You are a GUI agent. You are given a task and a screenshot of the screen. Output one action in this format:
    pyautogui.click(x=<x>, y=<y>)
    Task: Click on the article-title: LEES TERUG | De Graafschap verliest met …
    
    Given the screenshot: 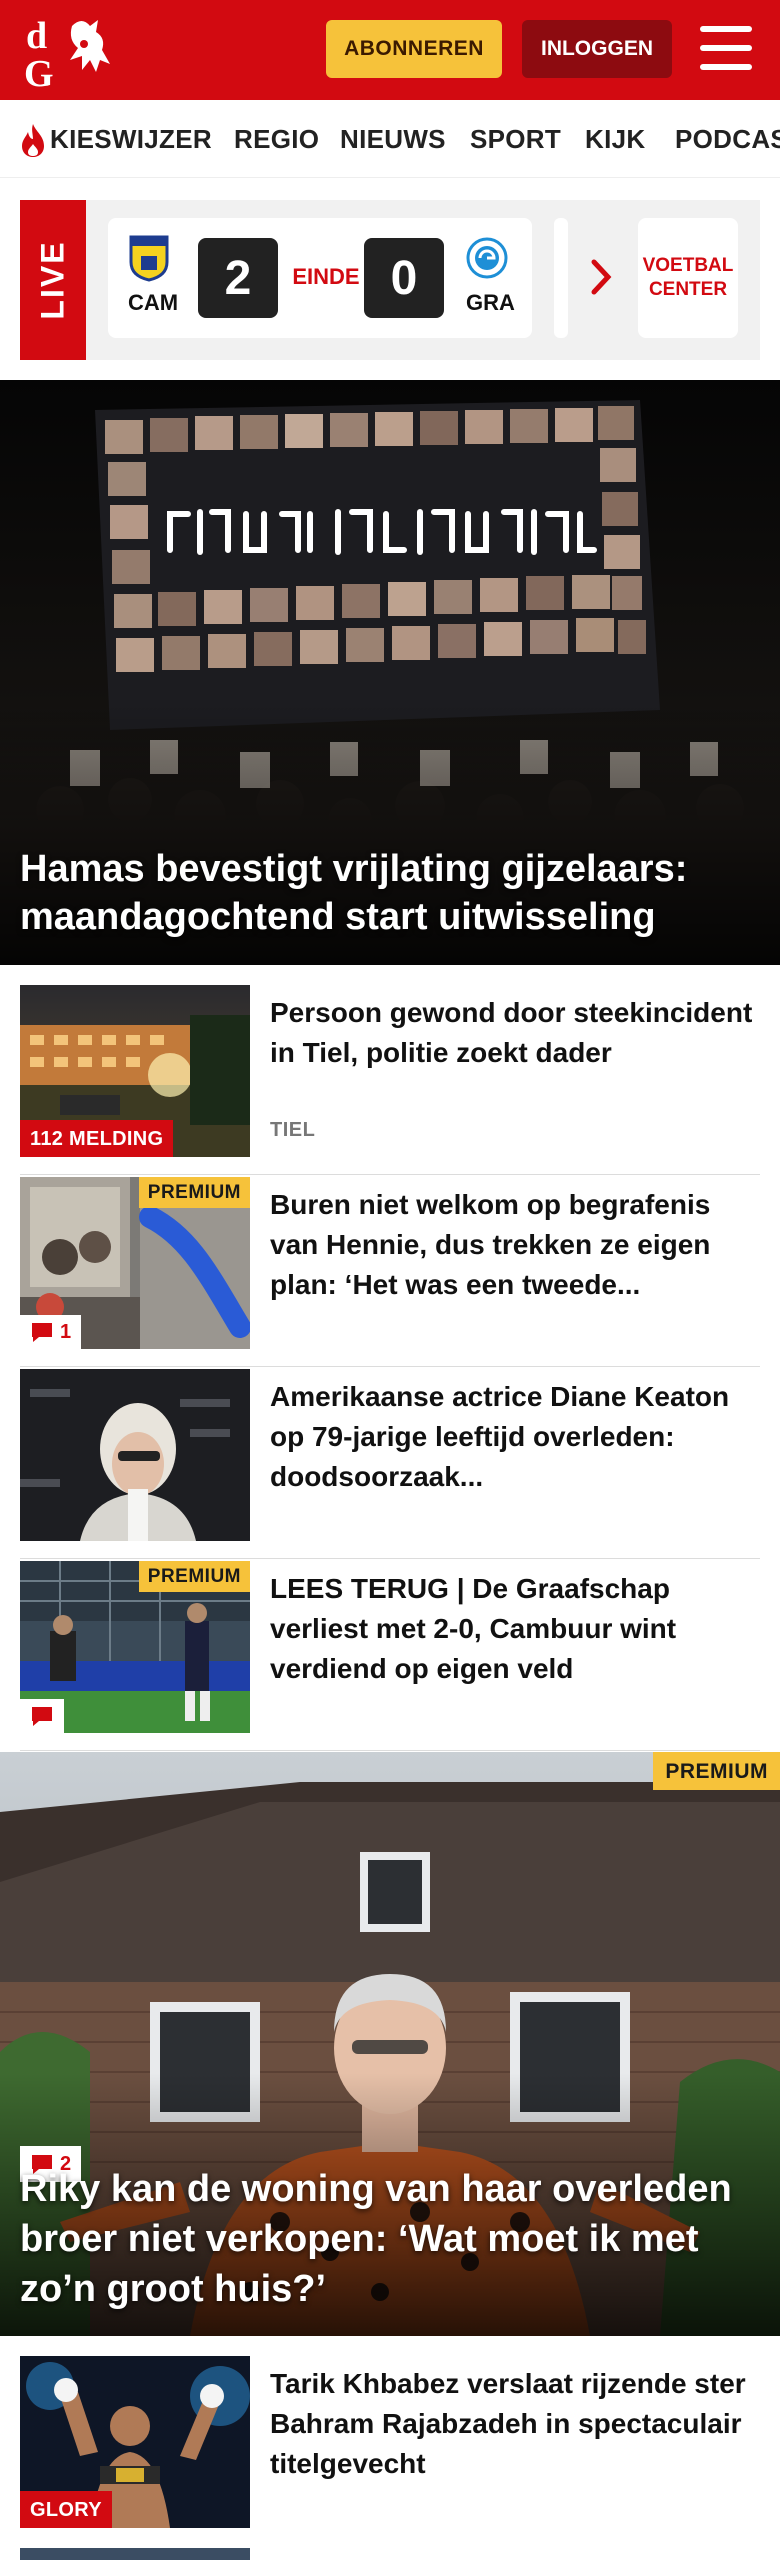 What is the action you would take?
    pyautogui.click(x=515, y=1629)
    